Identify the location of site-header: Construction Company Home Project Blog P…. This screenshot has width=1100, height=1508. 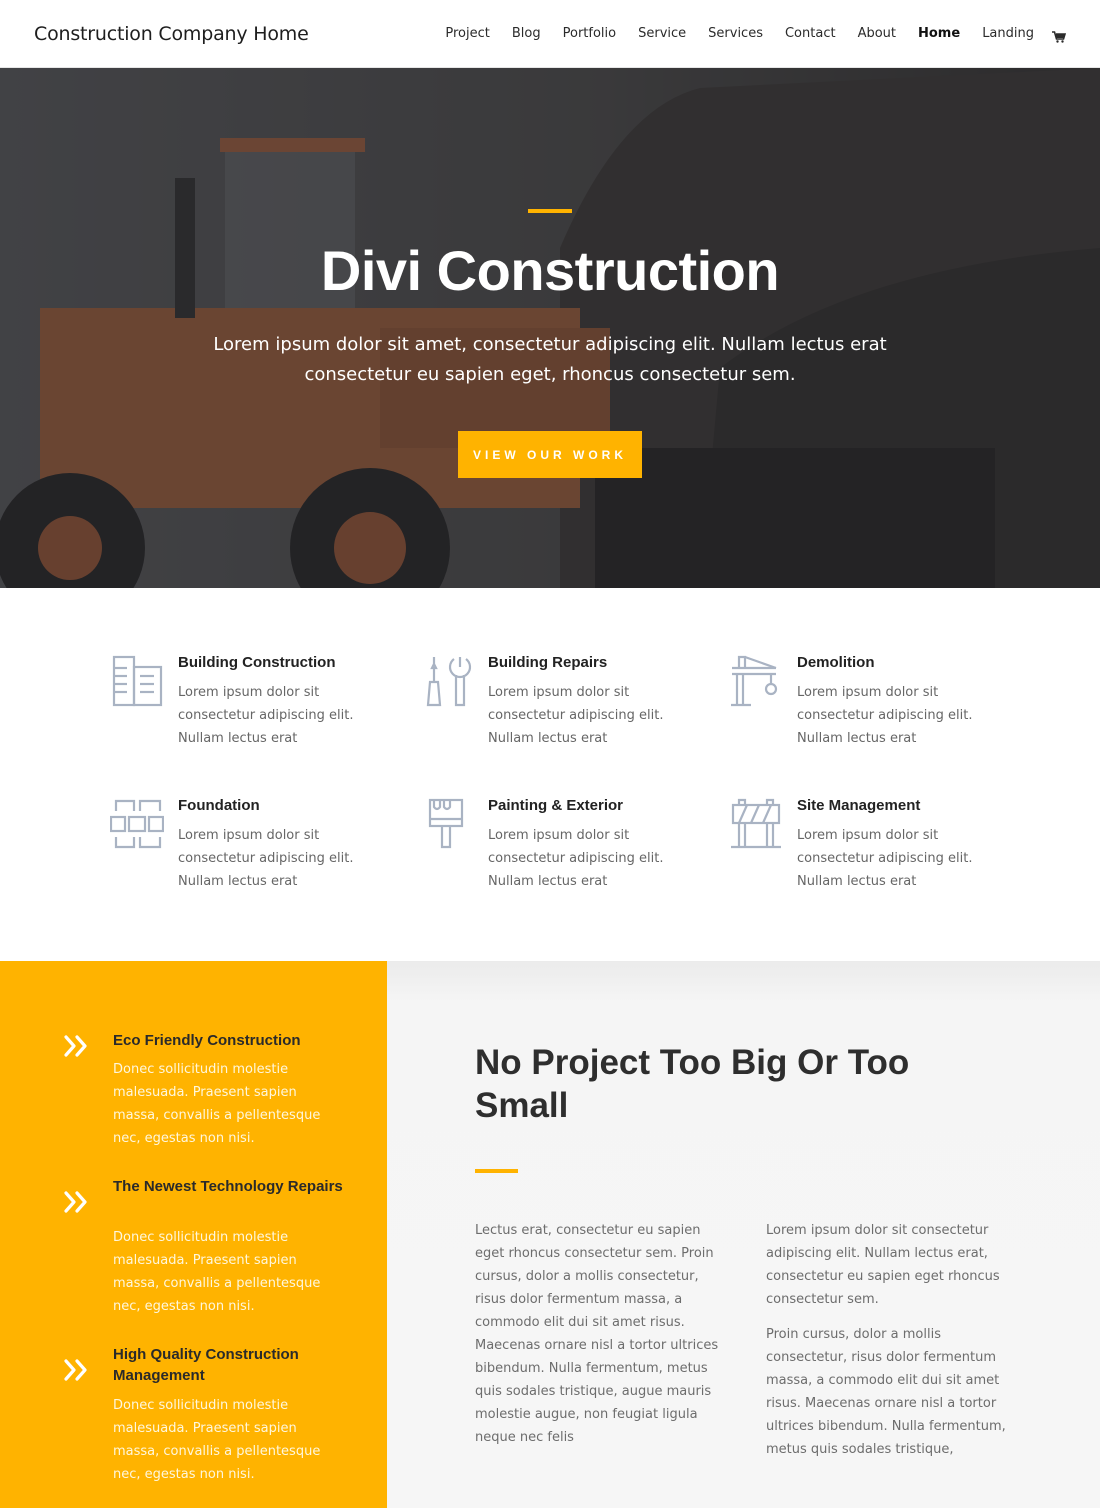
(550, 34).